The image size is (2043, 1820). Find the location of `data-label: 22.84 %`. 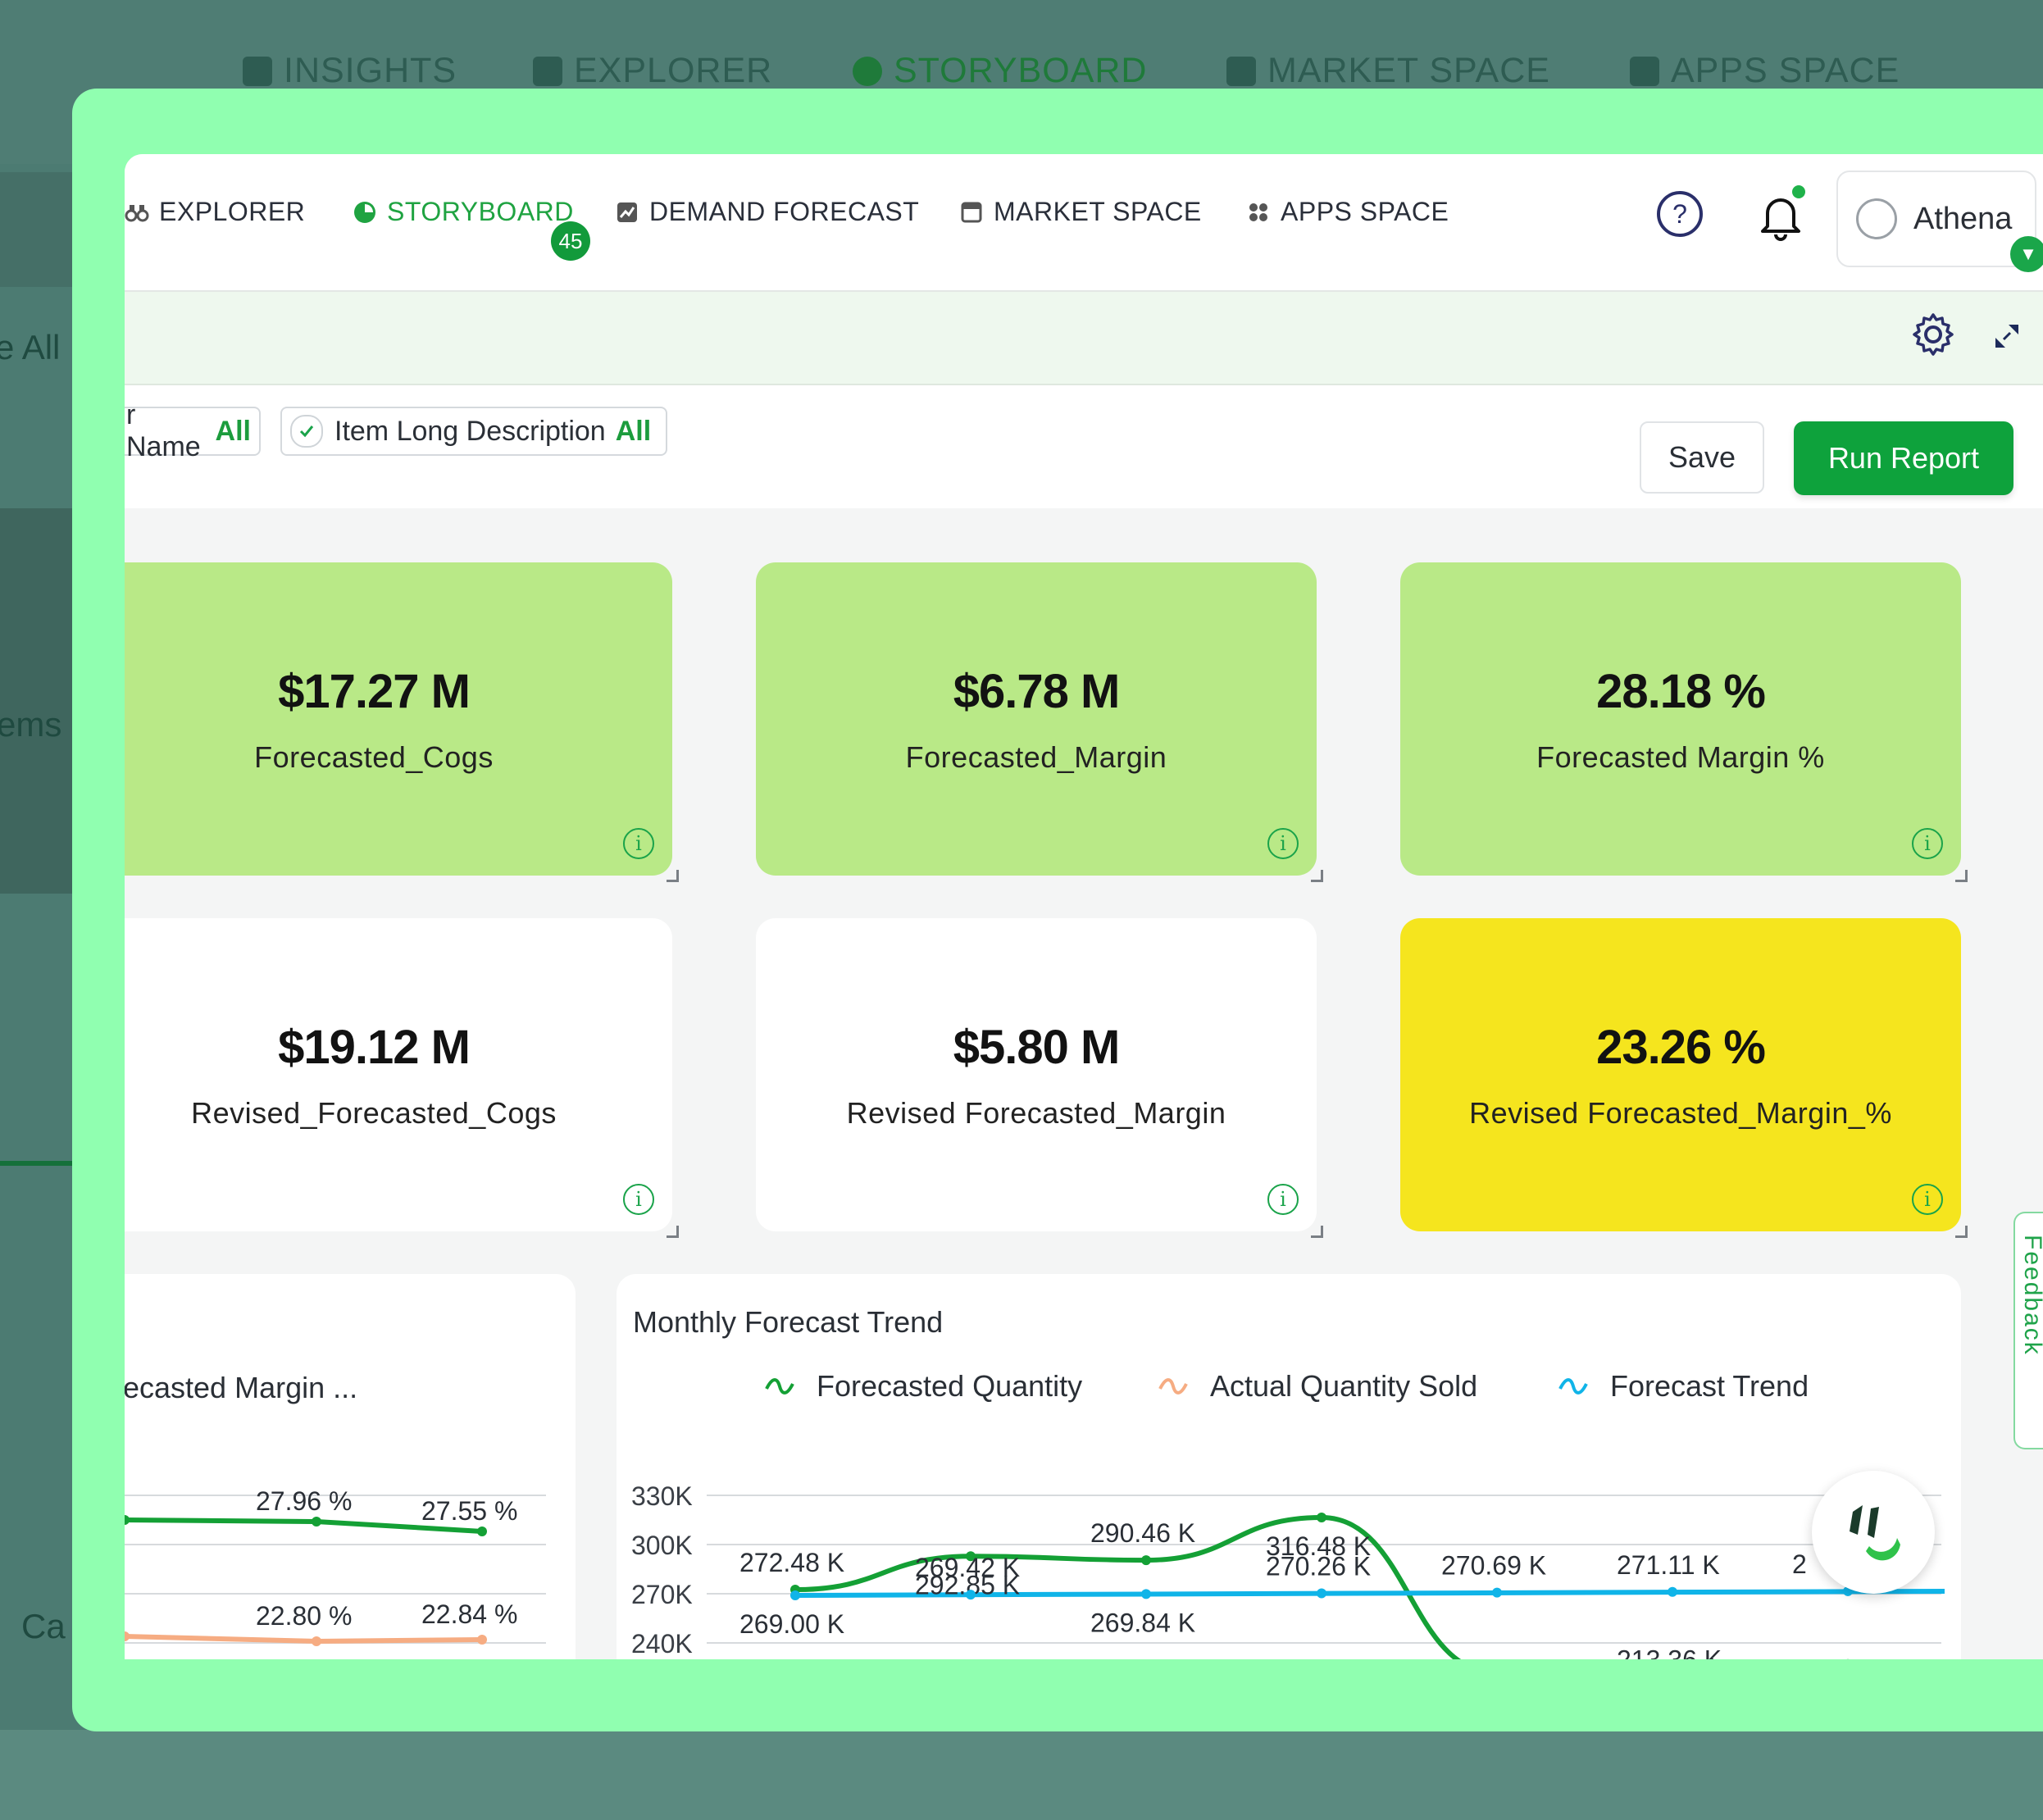

data-label: 22.84 % is located at coordinates (469, 1614).